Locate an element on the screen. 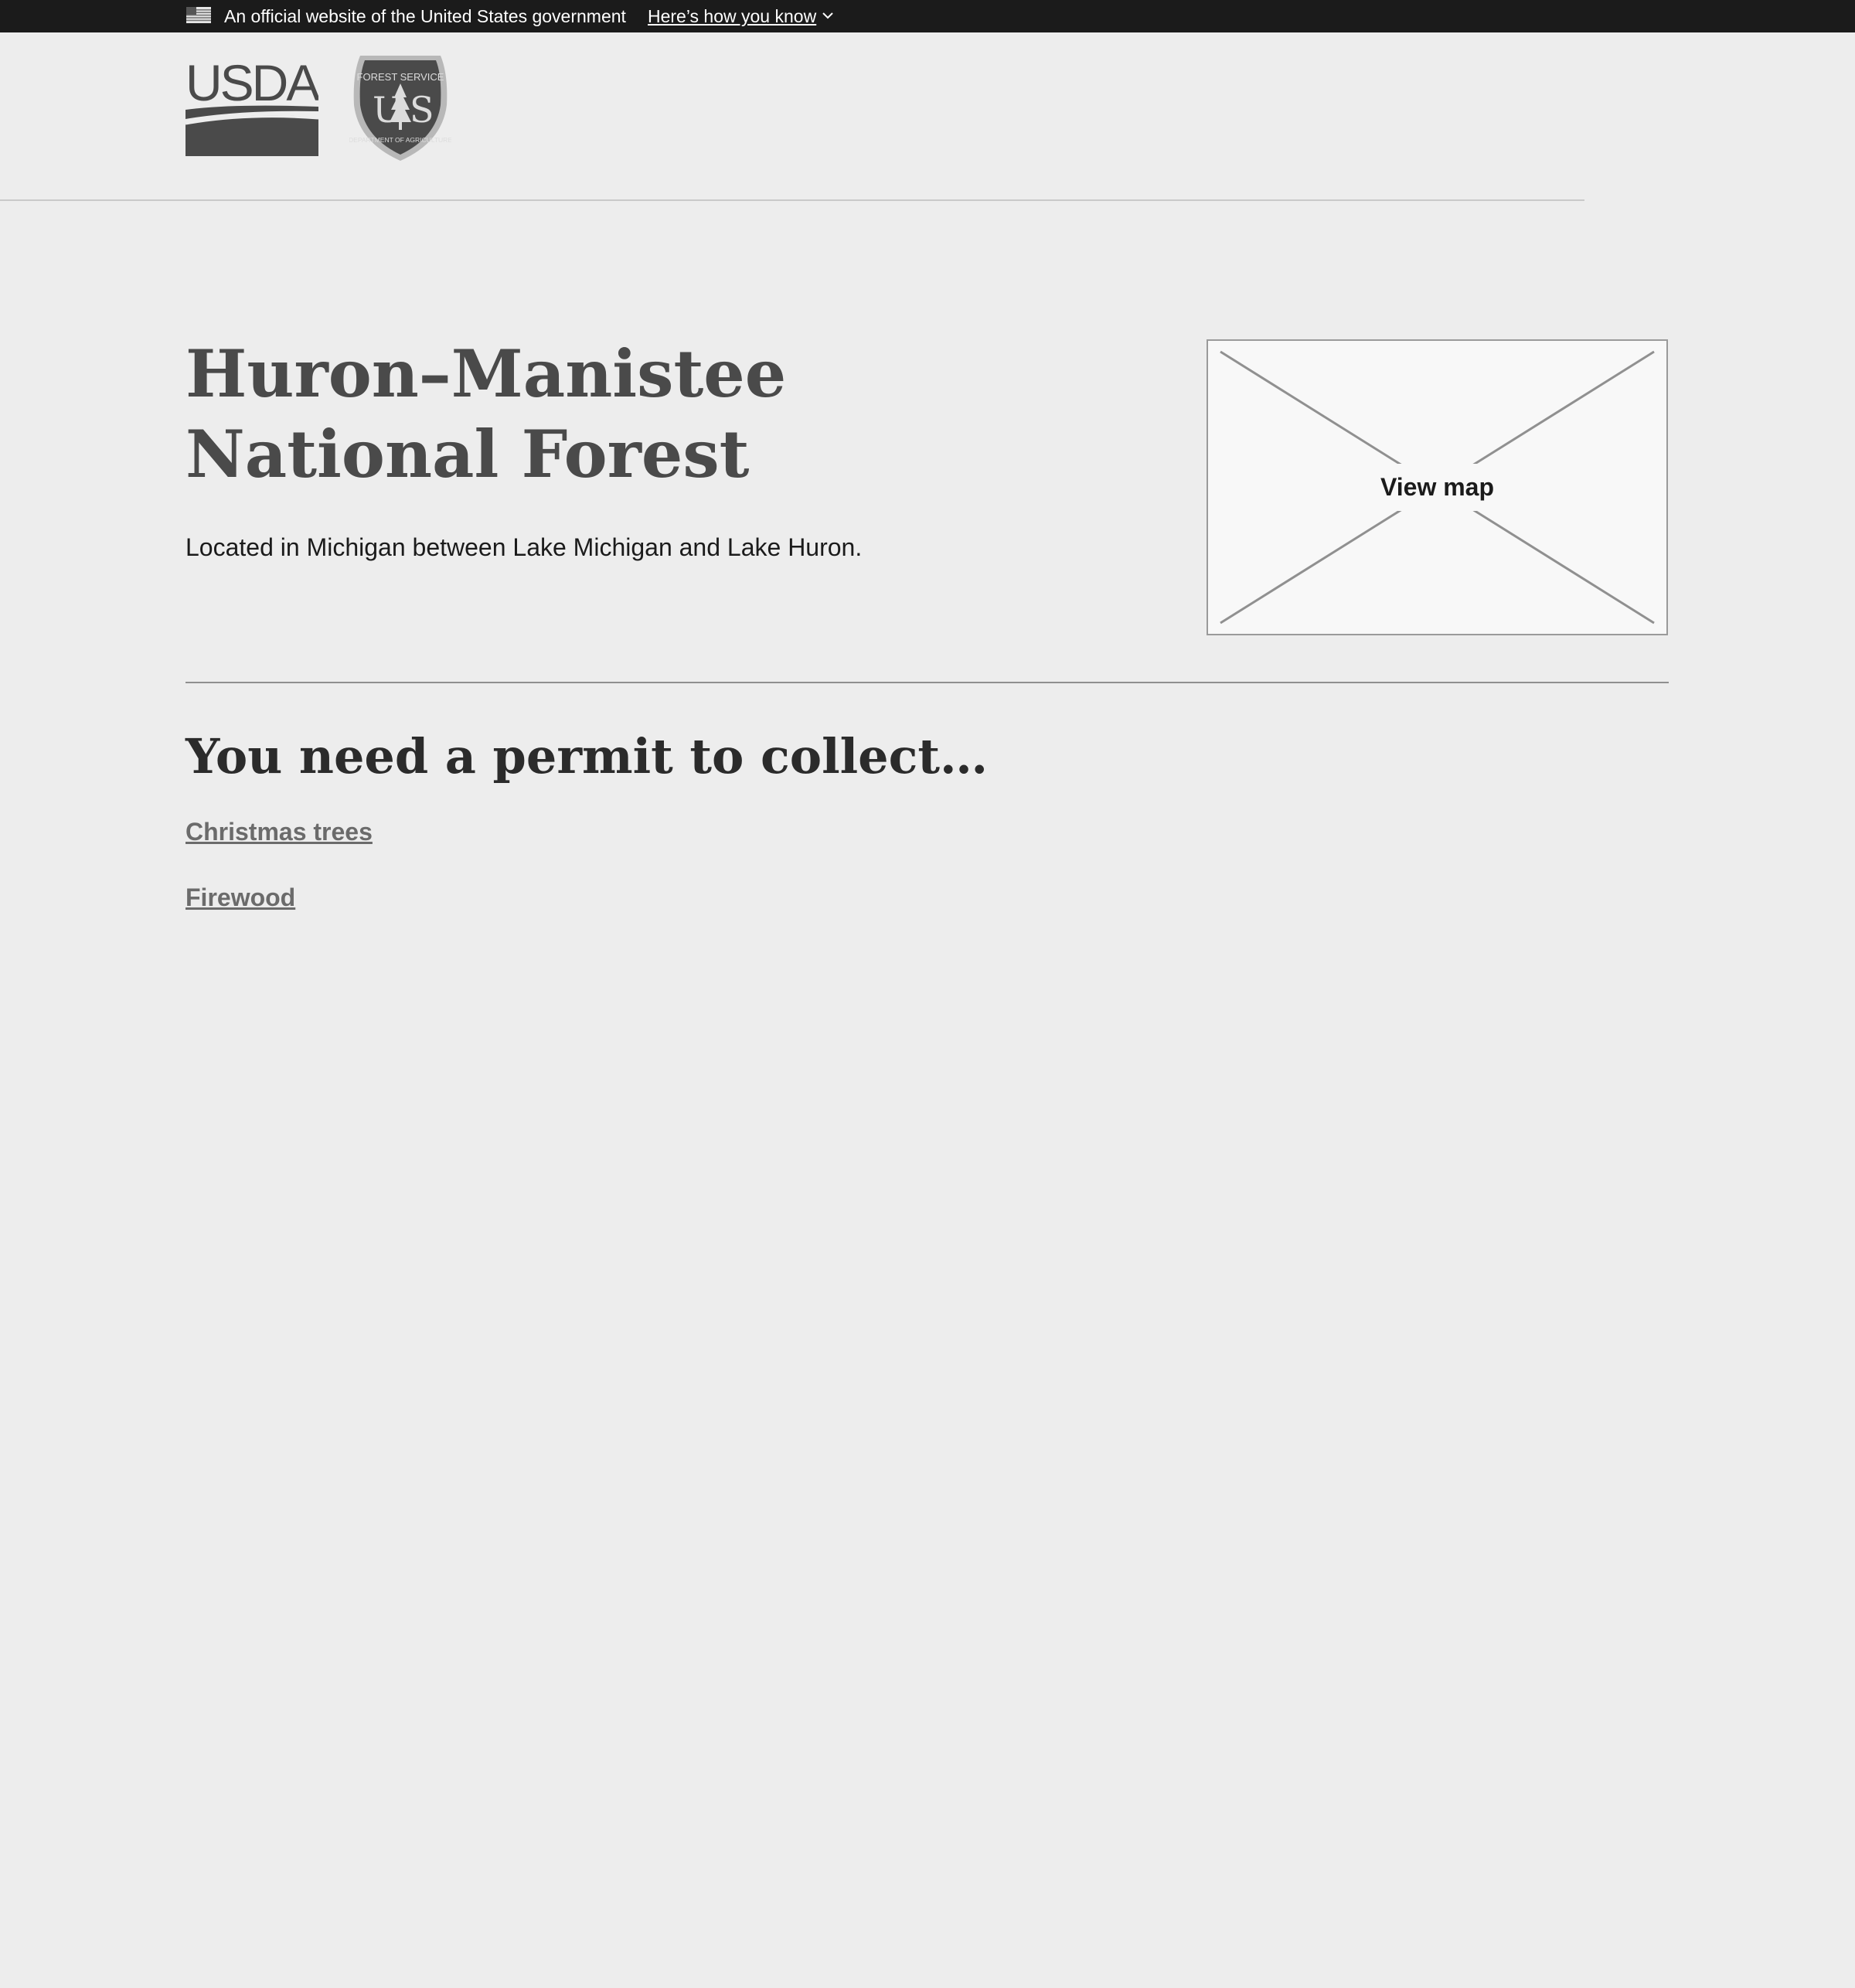 Image resolution: width=1855 pixels, height=1988 pixels. header-divider is located at coordinates (792, 200).